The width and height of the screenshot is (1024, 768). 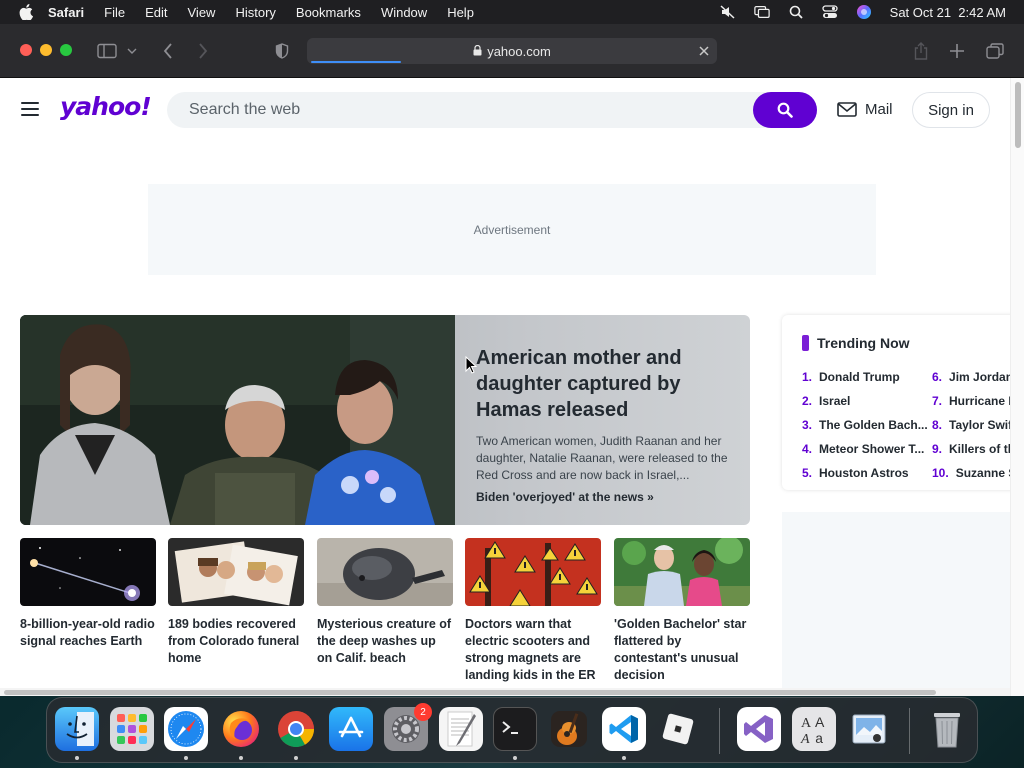 What do you see at coordinates (971, 425) in the screenshot?
I see `trending-item: 8. Taylor Swift` at bounding box center [971, 425].